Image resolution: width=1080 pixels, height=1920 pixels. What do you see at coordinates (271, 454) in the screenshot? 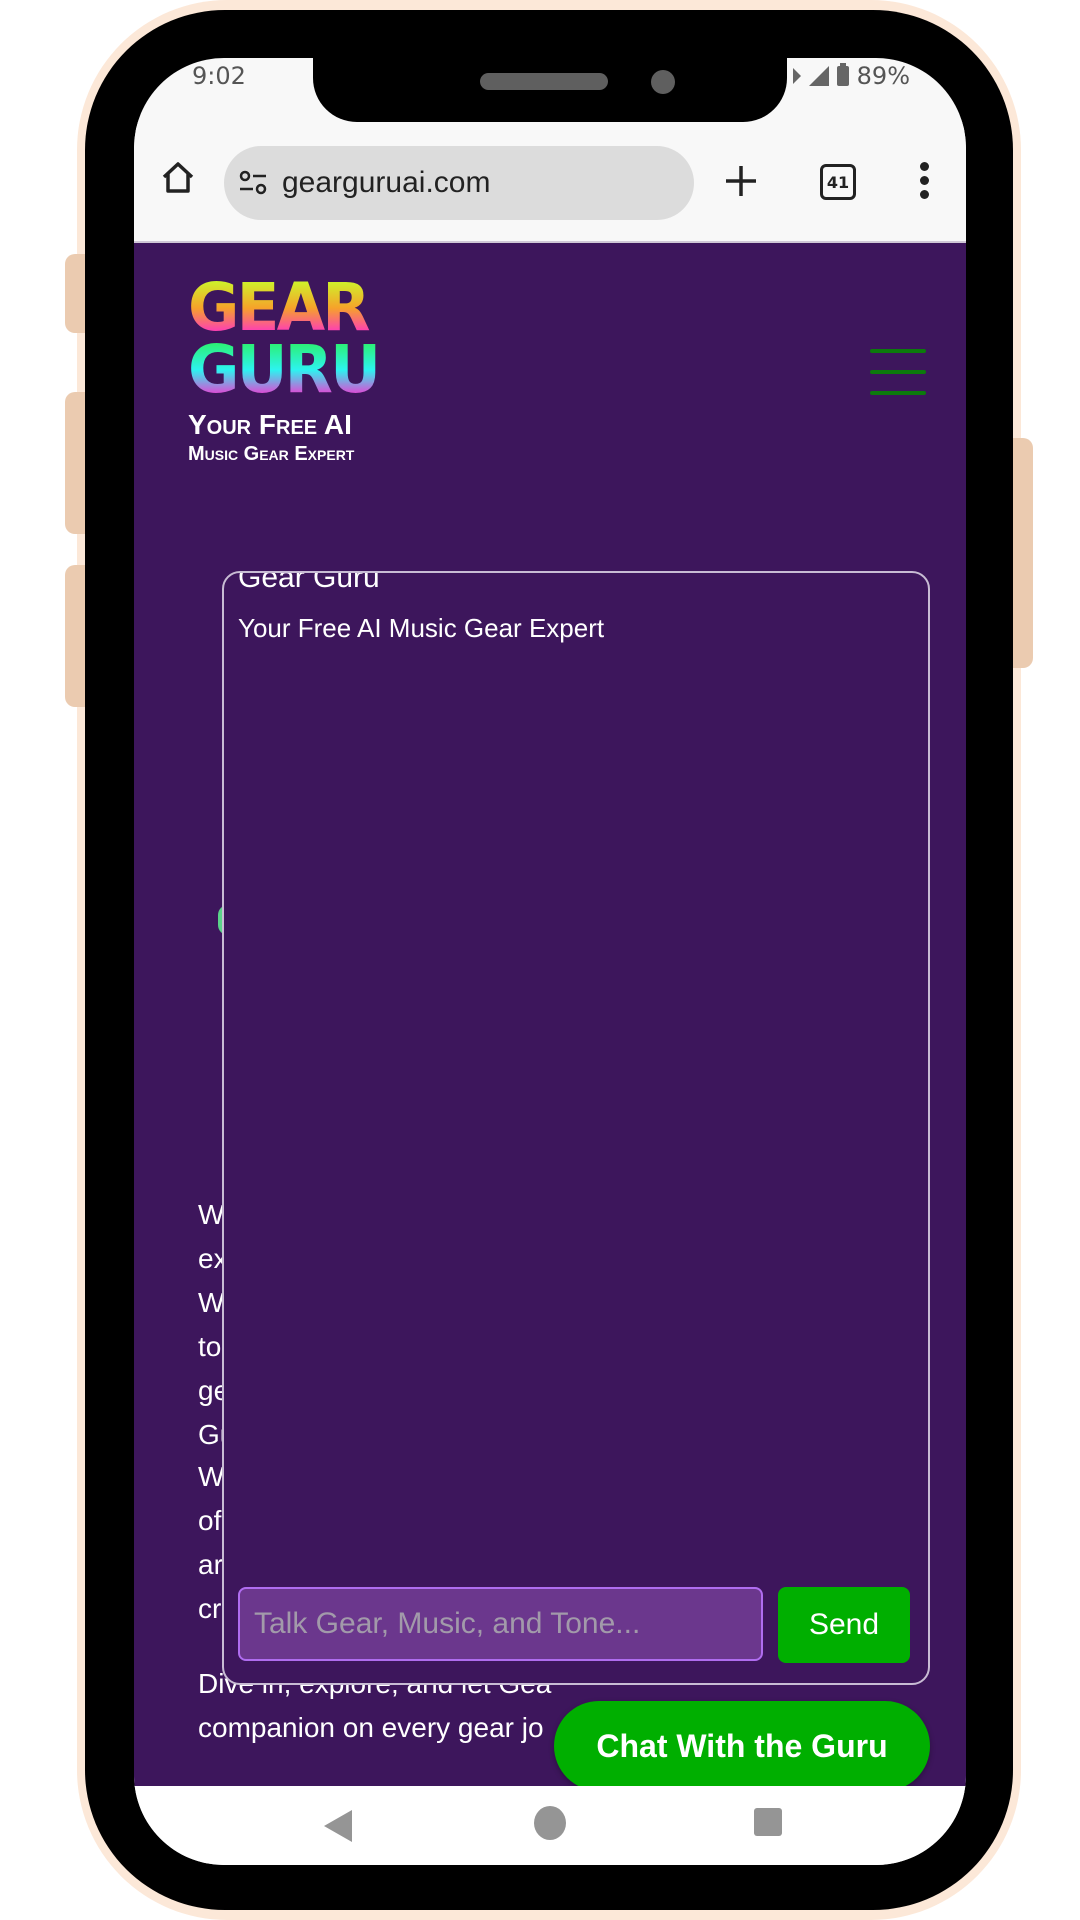
I see `logo-tagline-sub: Music Gear Expert` at bounding box center [271, 454].